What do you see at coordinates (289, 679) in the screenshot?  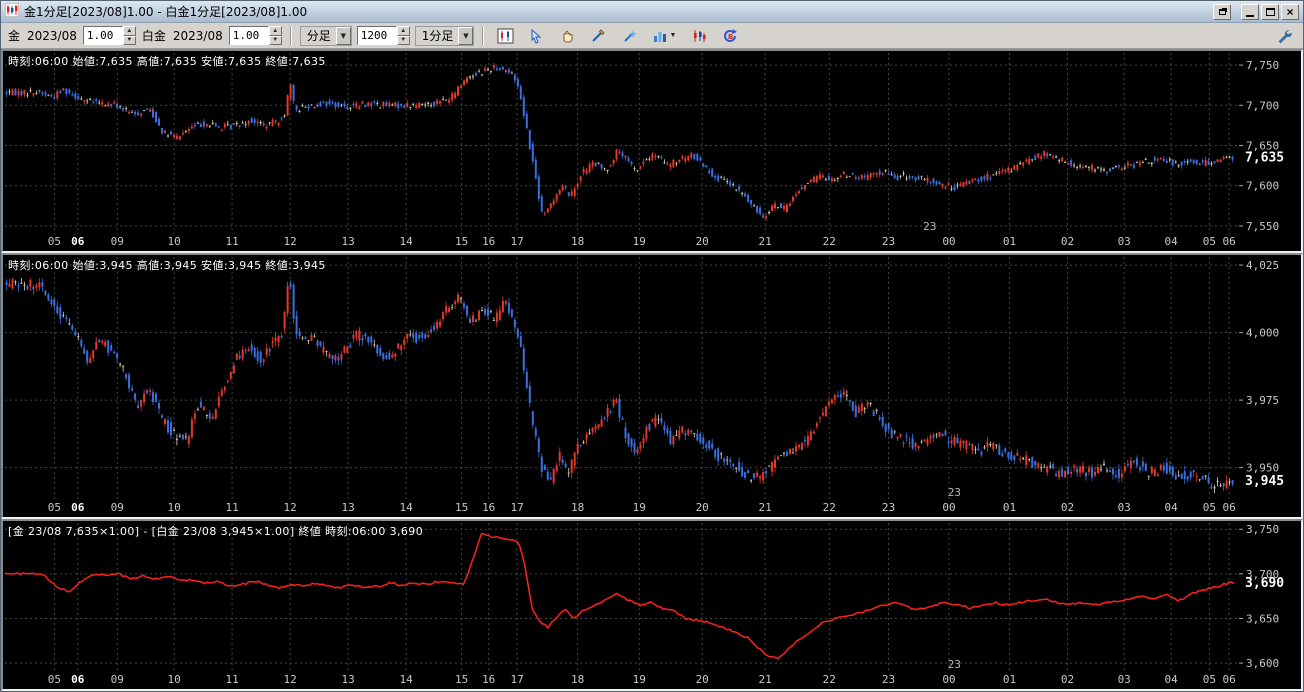 I see `svg-text: 12` at bounding box center [289, 679].